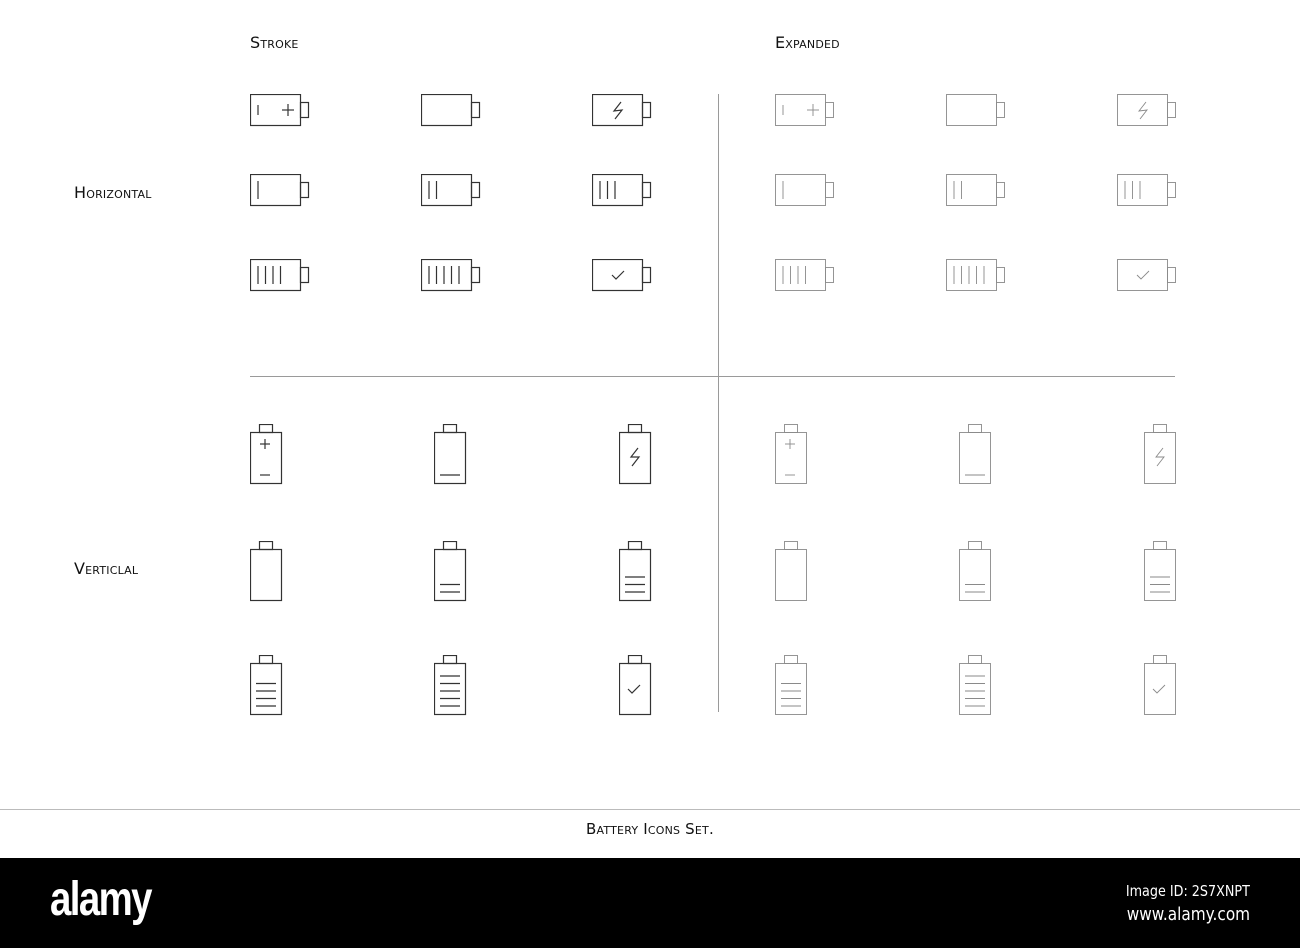  Describe the element at coordinates (450, 109) in the screenshot. I see `battery-horizontal-empty-stroke-icon` at that location.